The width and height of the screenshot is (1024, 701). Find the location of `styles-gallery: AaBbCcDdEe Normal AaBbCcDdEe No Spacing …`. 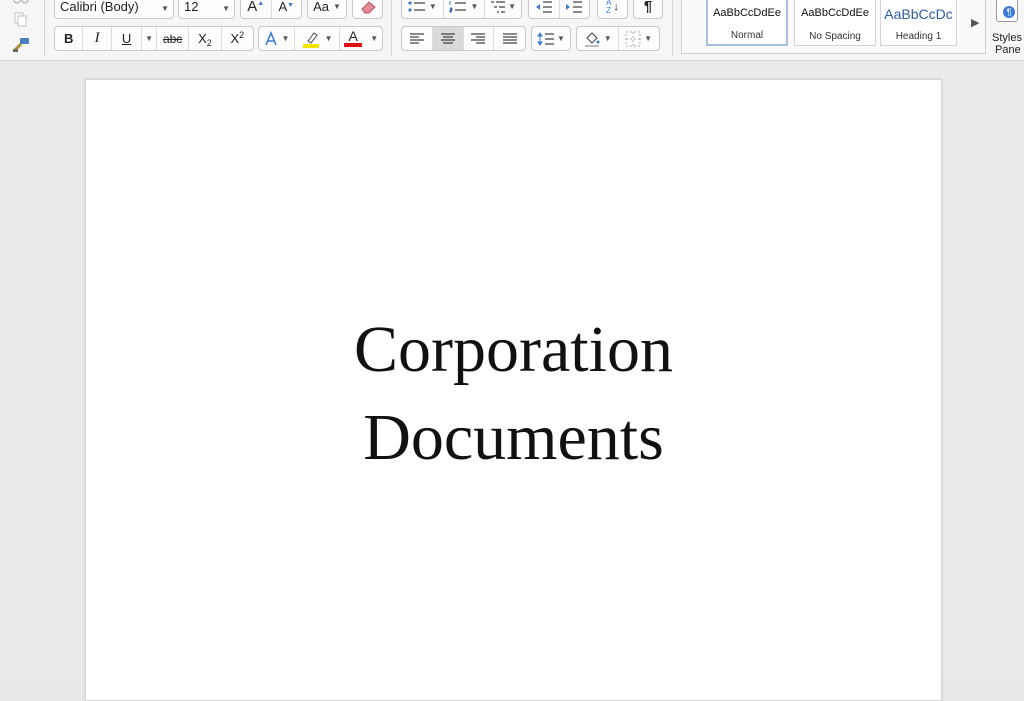

styles-gallery: AaBbCcDdEe Normal AaBbCcDdEe No Spacing … is located at coordinates (833, 27).